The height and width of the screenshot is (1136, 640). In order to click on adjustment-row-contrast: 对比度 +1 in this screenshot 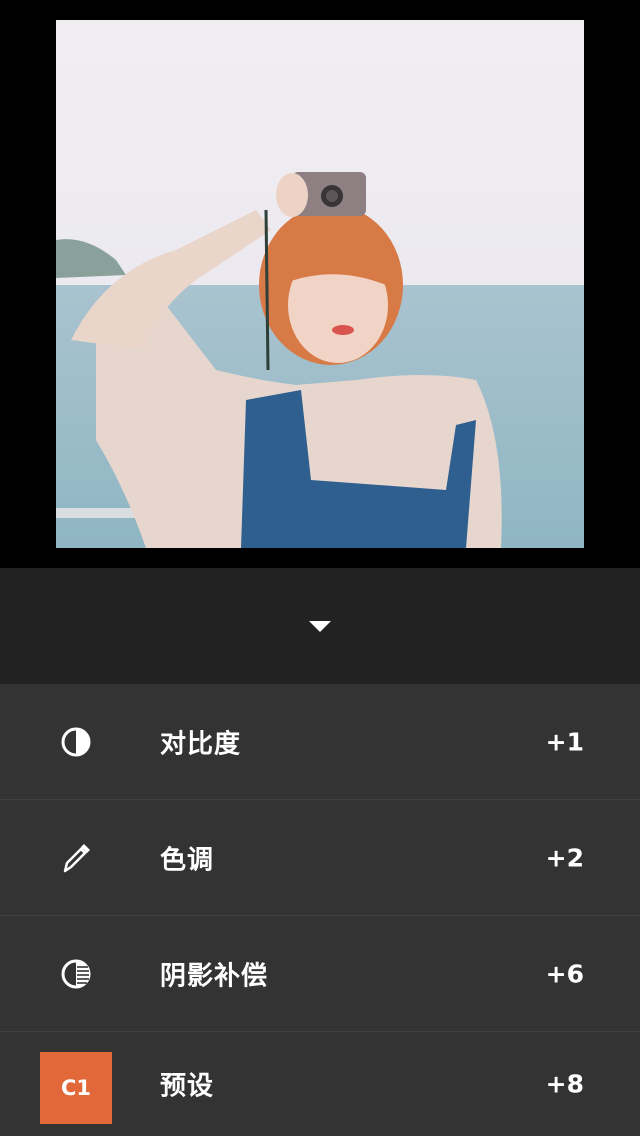, I will do `click(320, 742)`.